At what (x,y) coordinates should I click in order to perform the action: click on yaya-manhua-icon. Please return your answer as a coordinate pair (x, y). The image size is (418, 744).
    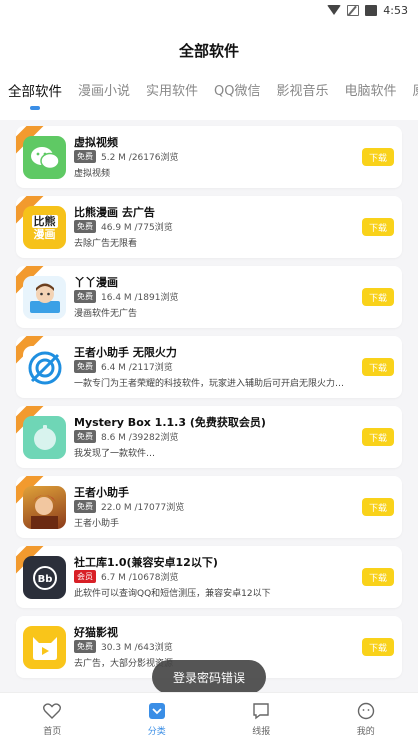
    Looking at the image, I should click on (44, 297).